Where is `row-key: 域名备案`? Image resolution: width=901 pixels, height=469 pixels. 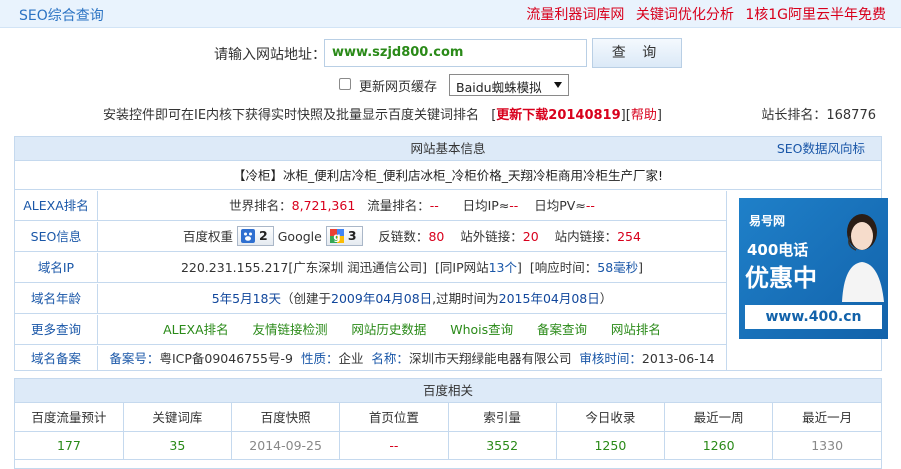 row-key: 域名备案 is located at coordinates (56, 358).